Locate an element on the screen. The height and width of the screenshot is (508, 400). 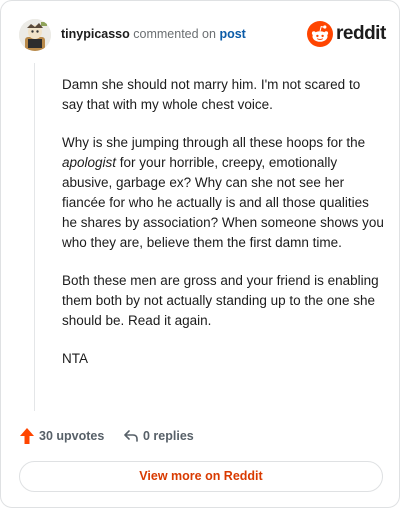
comment-stats: 30 upvotes 0 replies is located at coordinates (200, 436).